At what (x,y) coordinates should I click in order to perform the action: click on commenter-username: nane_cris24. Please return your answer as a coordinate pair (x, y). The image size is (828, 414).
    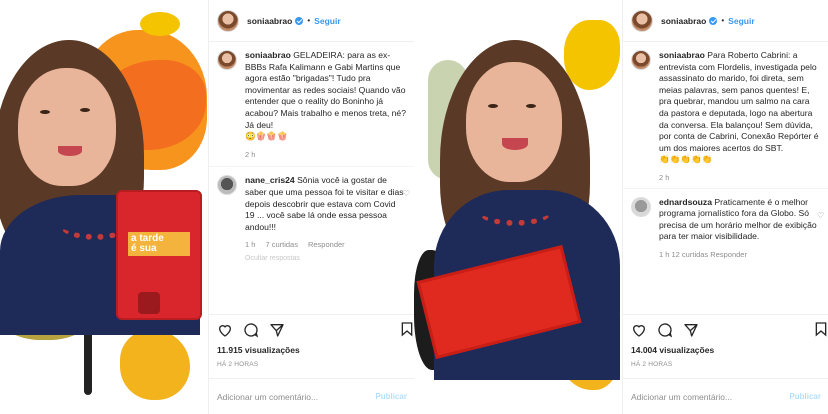
    Looking at the image, I should click on (270, 180).